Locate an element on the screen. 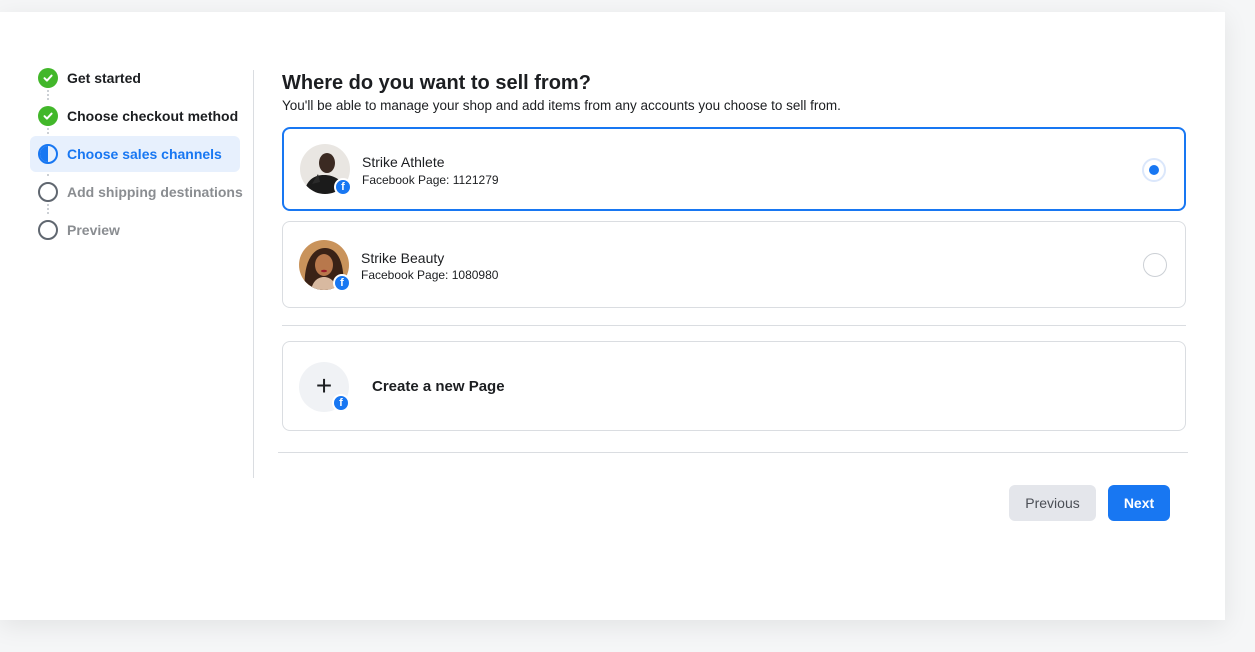 This screenshot has height=652, width=1255. step-choose-checkout-method: Choose checkout method is located at coordinates (135, 116).